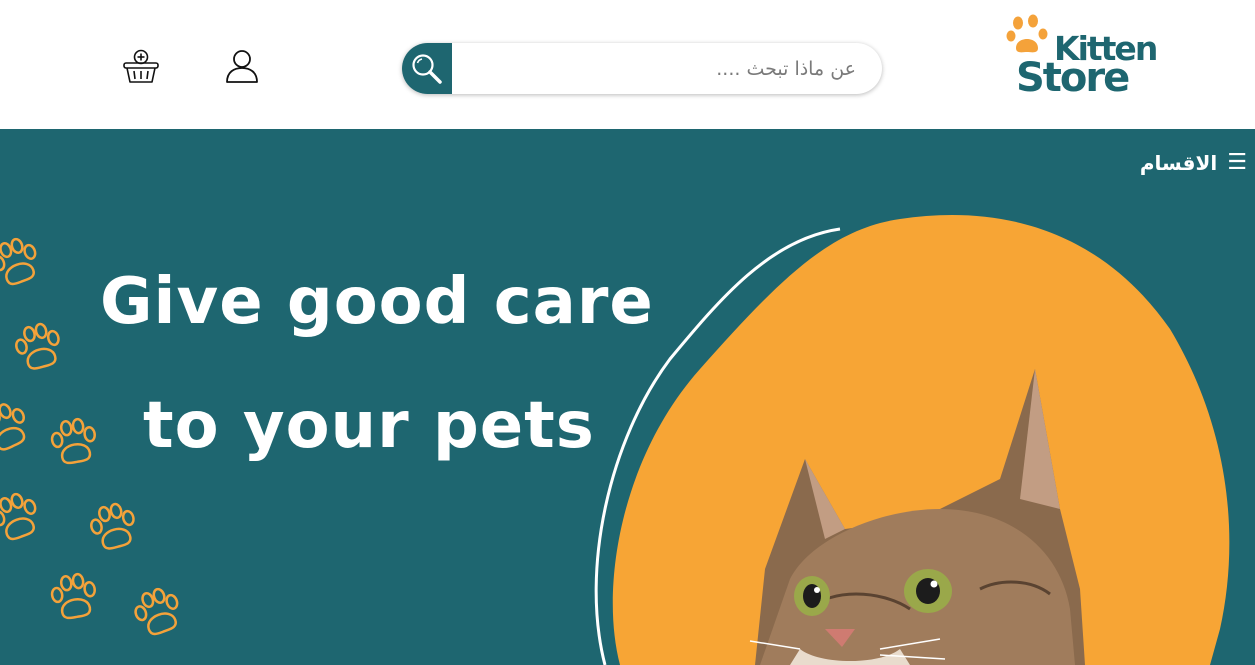 The width and height of the screenshot is (1255, 665). Describe the element at coordinates (377, 302) in the screenshot. I see `hero-headline-line1: Give good care` at that location.